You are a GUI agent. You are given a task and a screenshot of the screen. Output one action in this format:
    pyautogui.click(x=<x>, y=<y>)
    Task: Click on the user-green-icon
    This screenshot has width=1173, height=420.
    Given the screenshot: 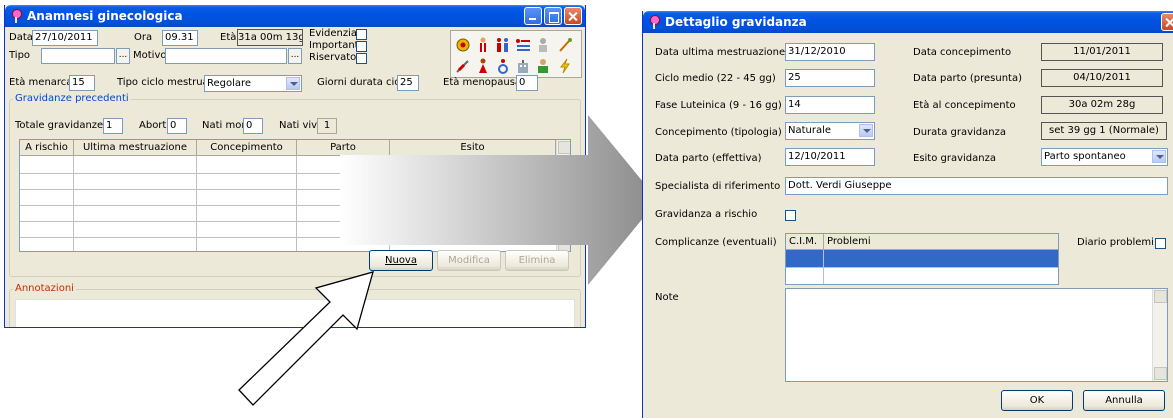 What is the action you would take?
    pyautogui.click(x=543, y=66)
    